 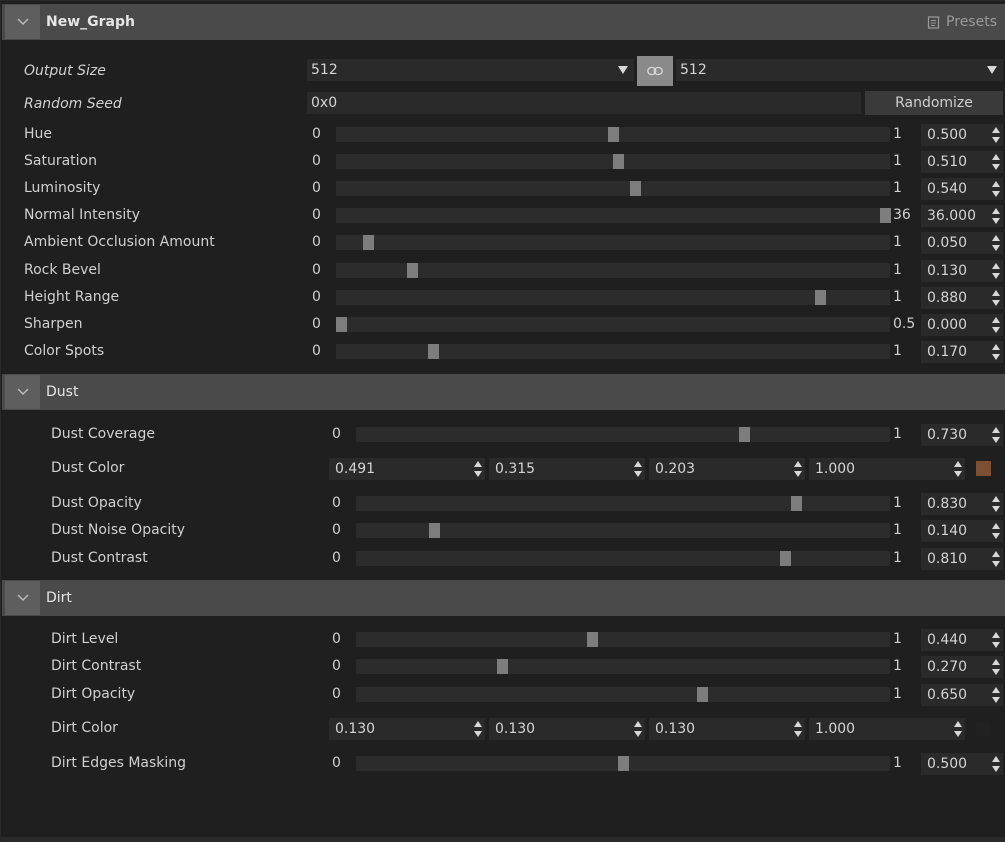 I want to click on dirt-edges-masking-slider-thumb, so click(x=623, y=763).